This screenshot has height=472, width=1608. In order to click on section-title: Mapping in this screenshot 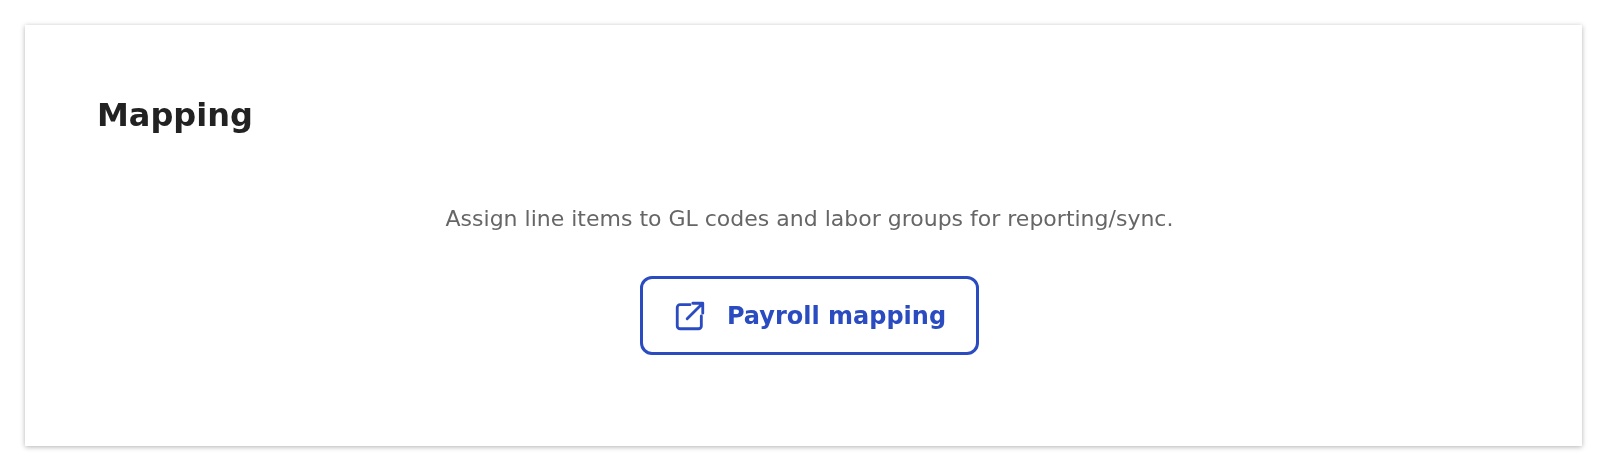, I will do `click(175, 115)`.